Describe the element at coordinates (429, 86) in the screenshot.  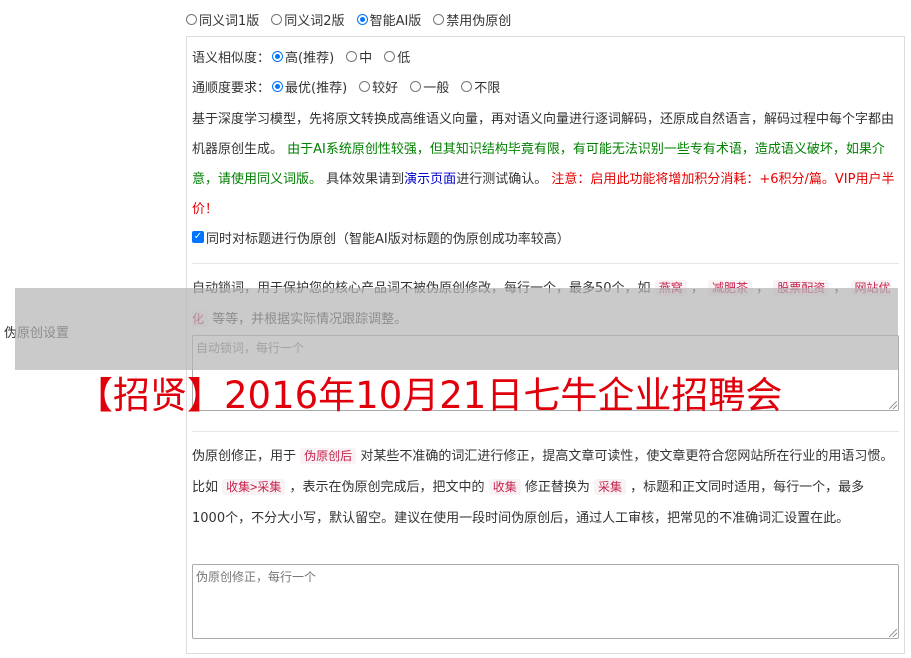
I see `fluency-option-normal: 一般` at that location.